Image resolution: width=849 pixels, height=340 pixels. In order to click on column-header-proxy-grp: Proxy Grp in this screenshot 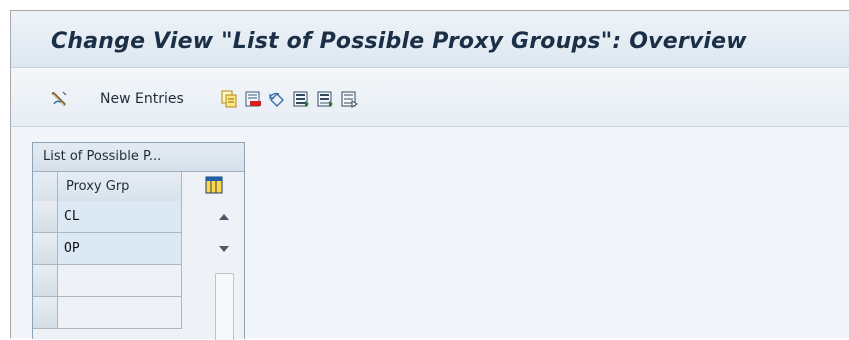, I will do `click(120, 187)`.